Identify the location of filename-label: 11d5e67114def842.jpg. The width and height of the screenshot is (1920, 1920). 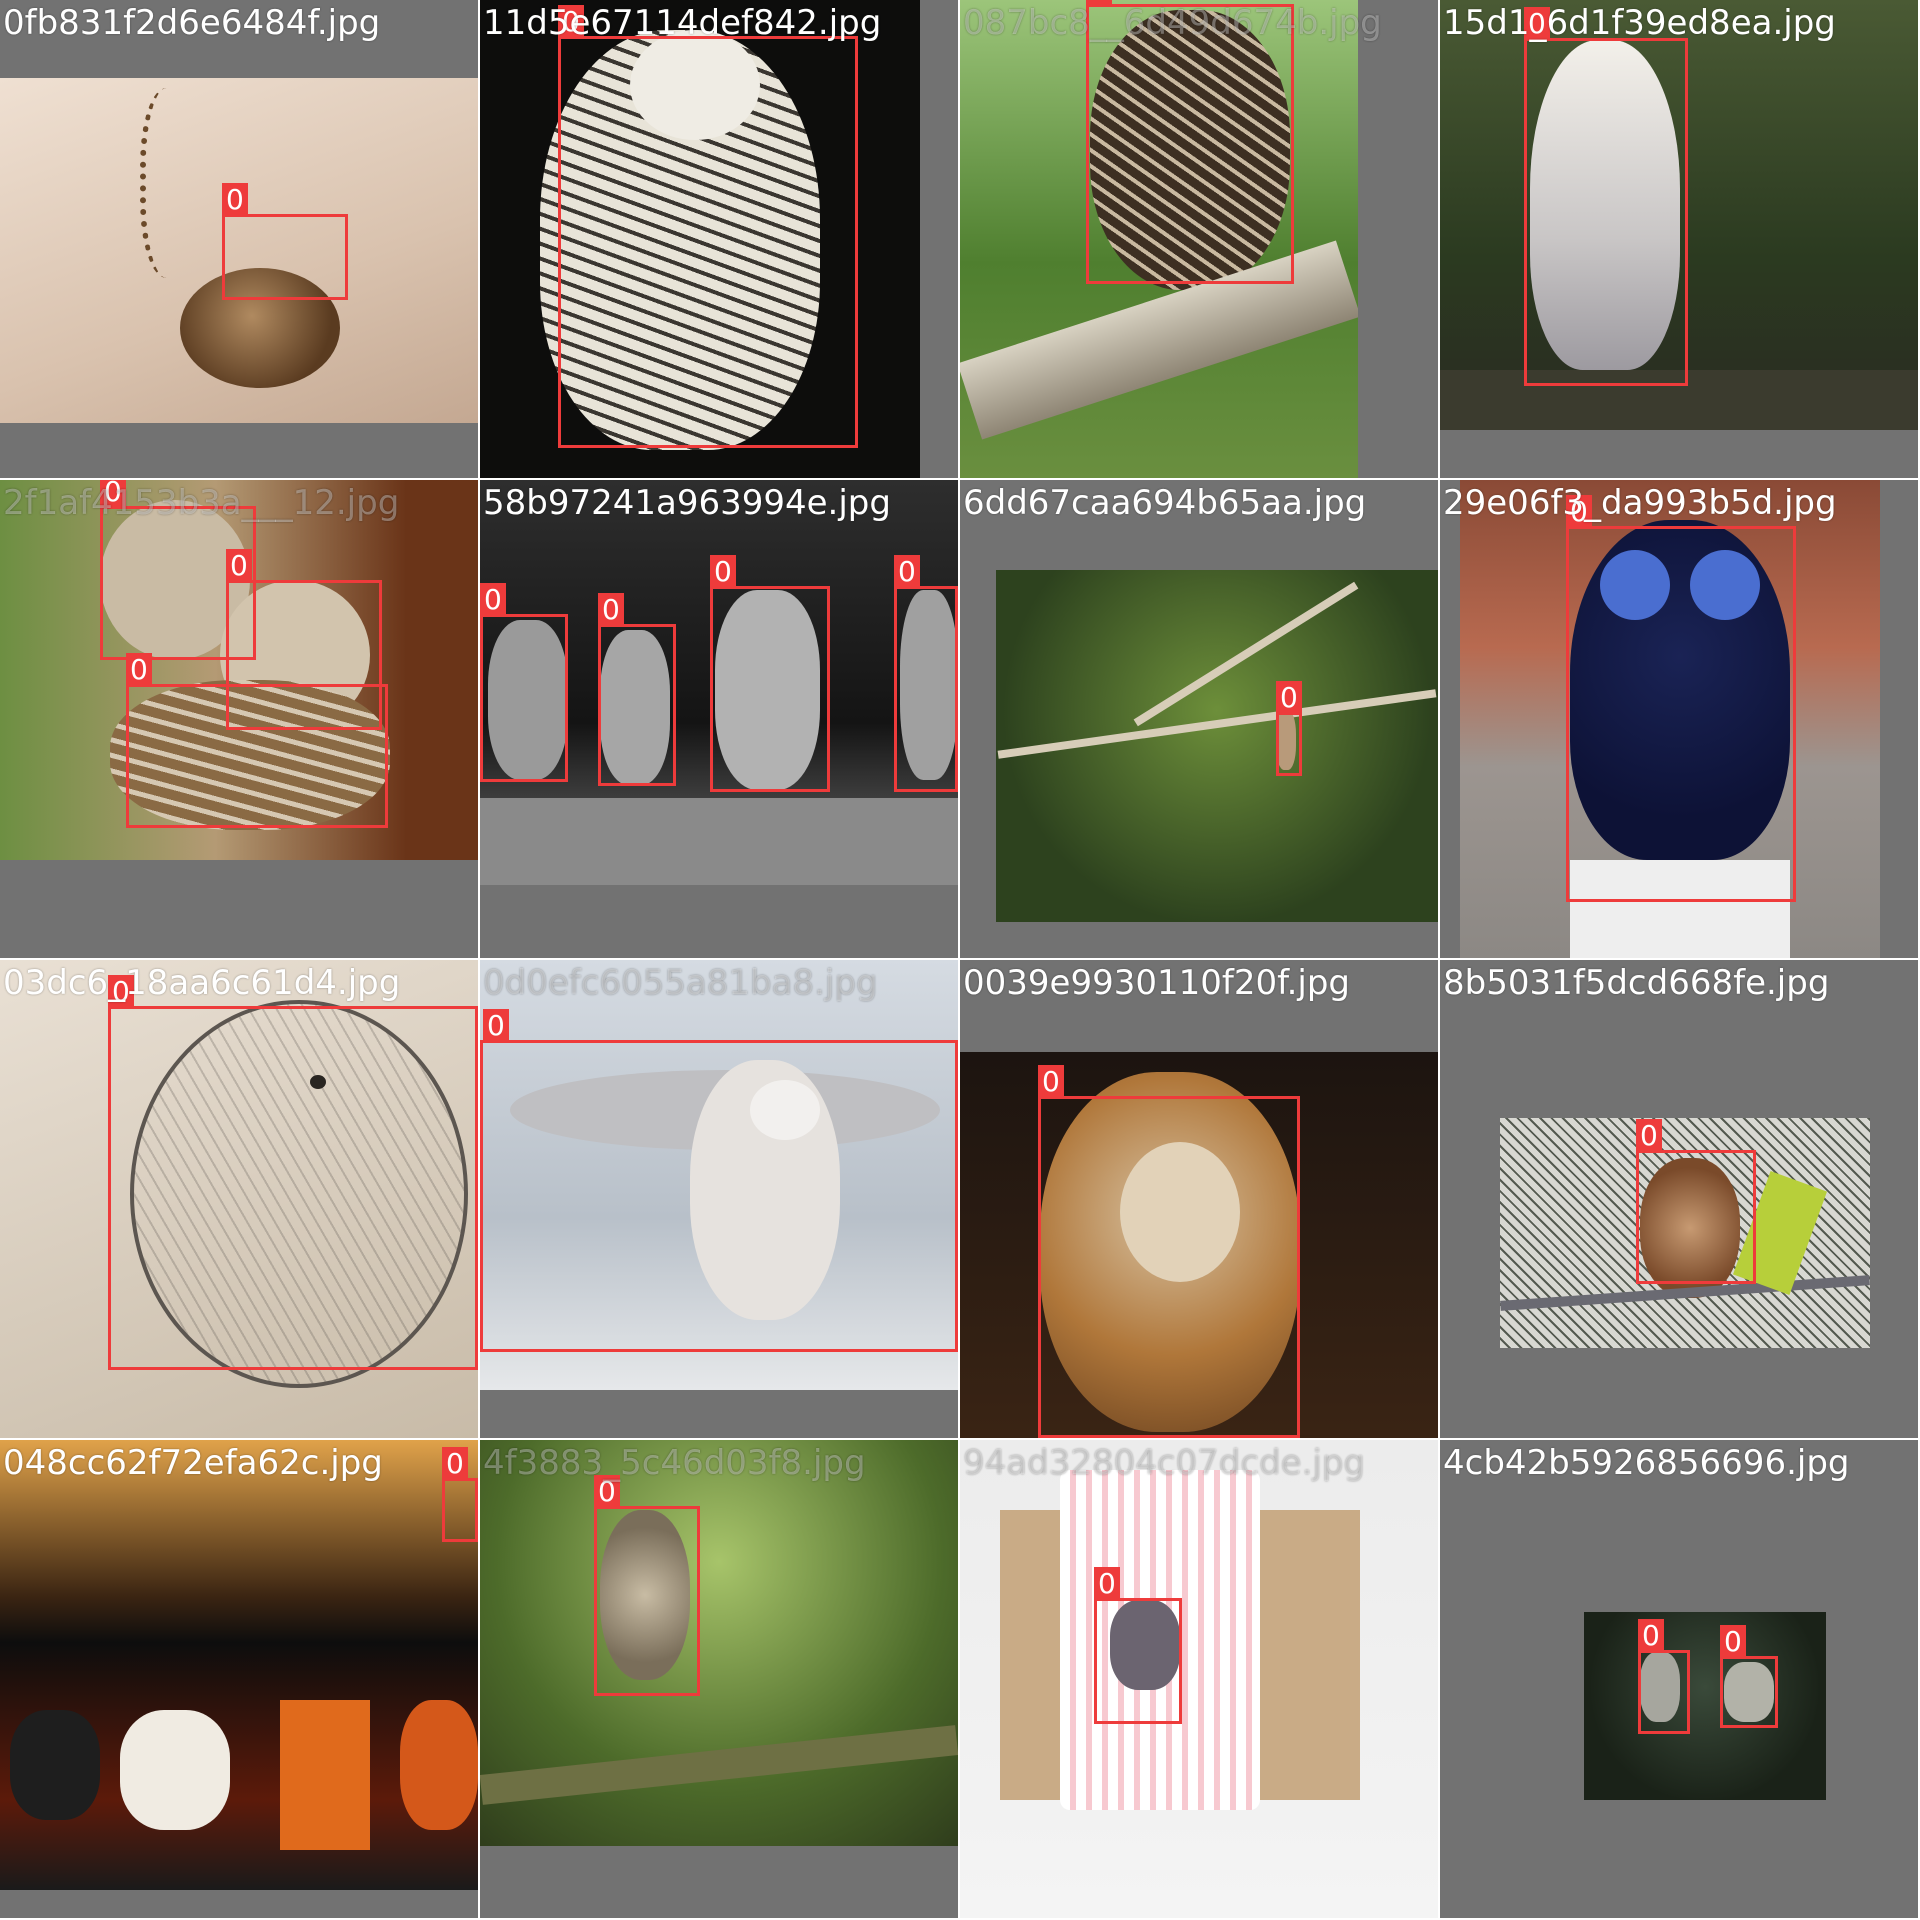
(682, 23).